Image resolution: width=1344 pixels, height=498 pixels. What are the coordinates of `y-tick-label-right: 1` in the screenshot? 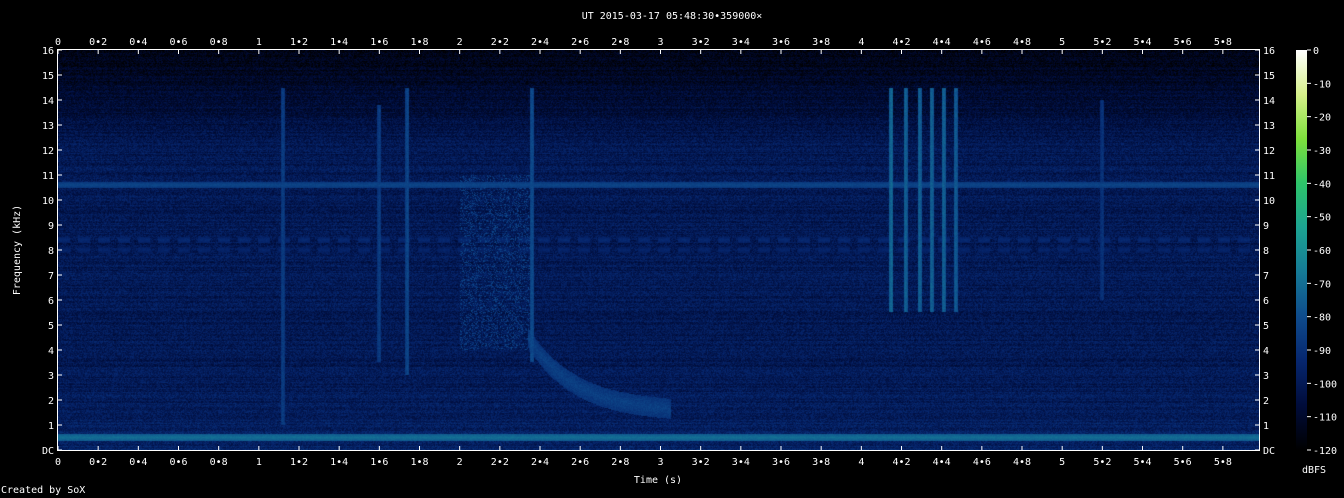 It's located at (1266, 426).